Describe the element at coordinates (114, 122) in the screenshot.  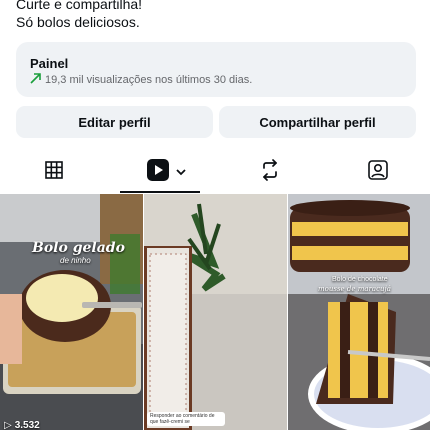
I see `edit-profile-button: Editar perfil` at that location.